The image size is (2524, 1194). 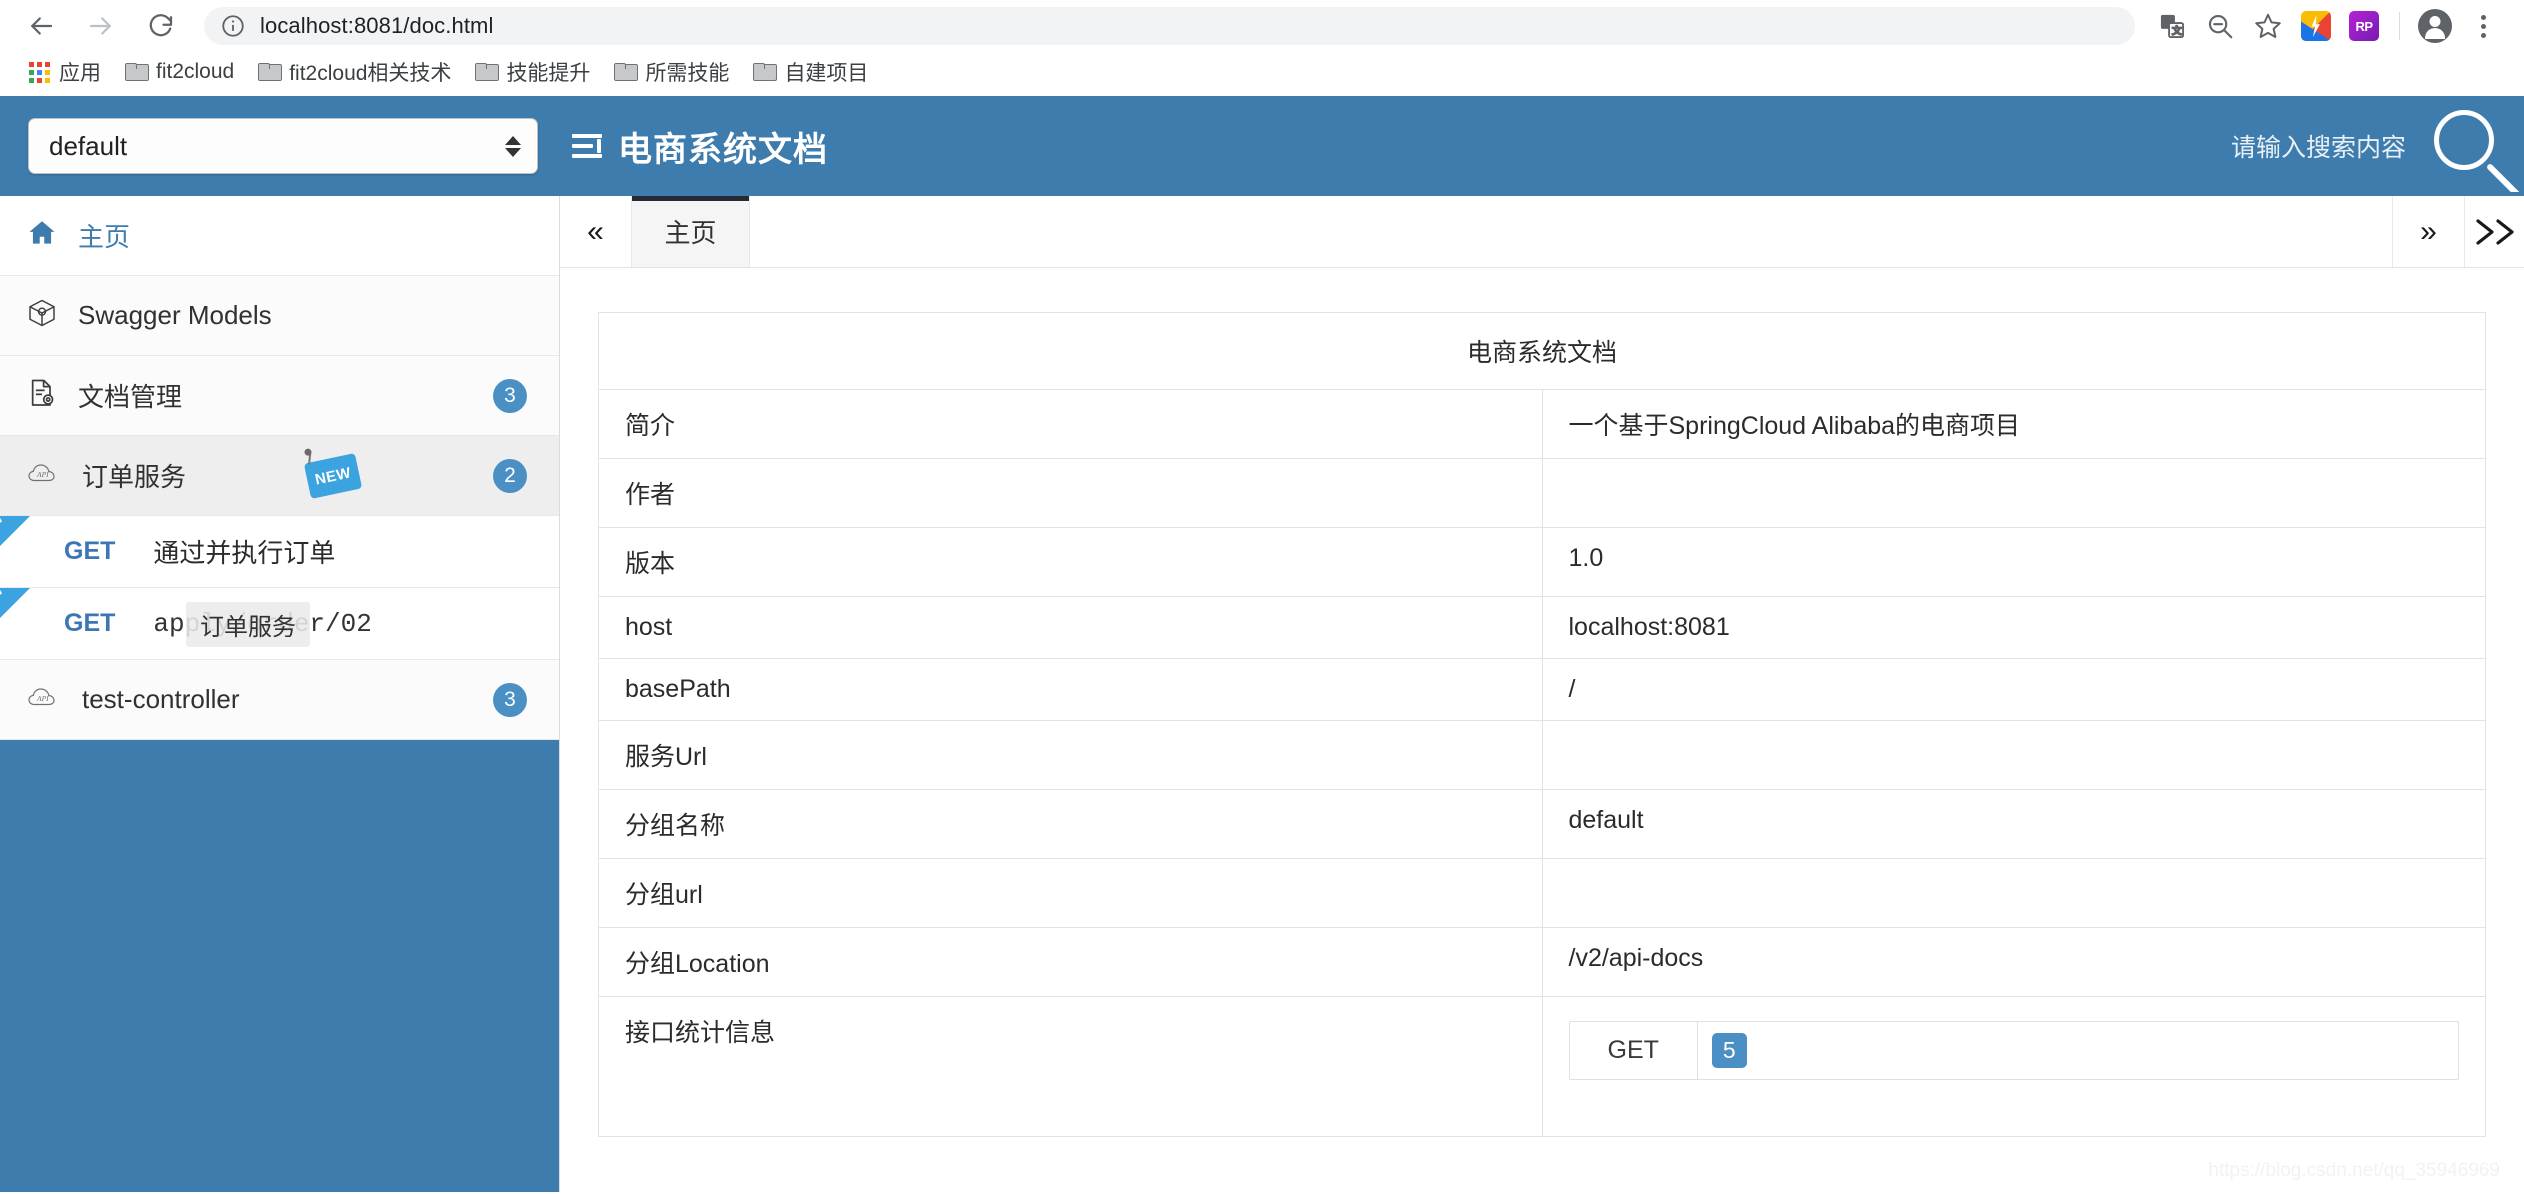 I want to click on bookmark-required-skills: 所需技能, so click(x=671, y=72).